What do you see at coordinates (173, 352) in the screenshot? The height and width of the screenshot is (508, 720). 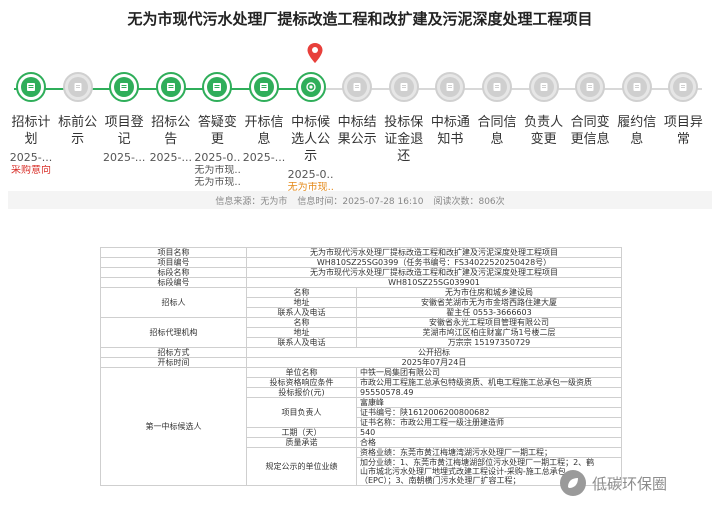 I see `table-key: 招标方式` at bounding box center [173, 352].